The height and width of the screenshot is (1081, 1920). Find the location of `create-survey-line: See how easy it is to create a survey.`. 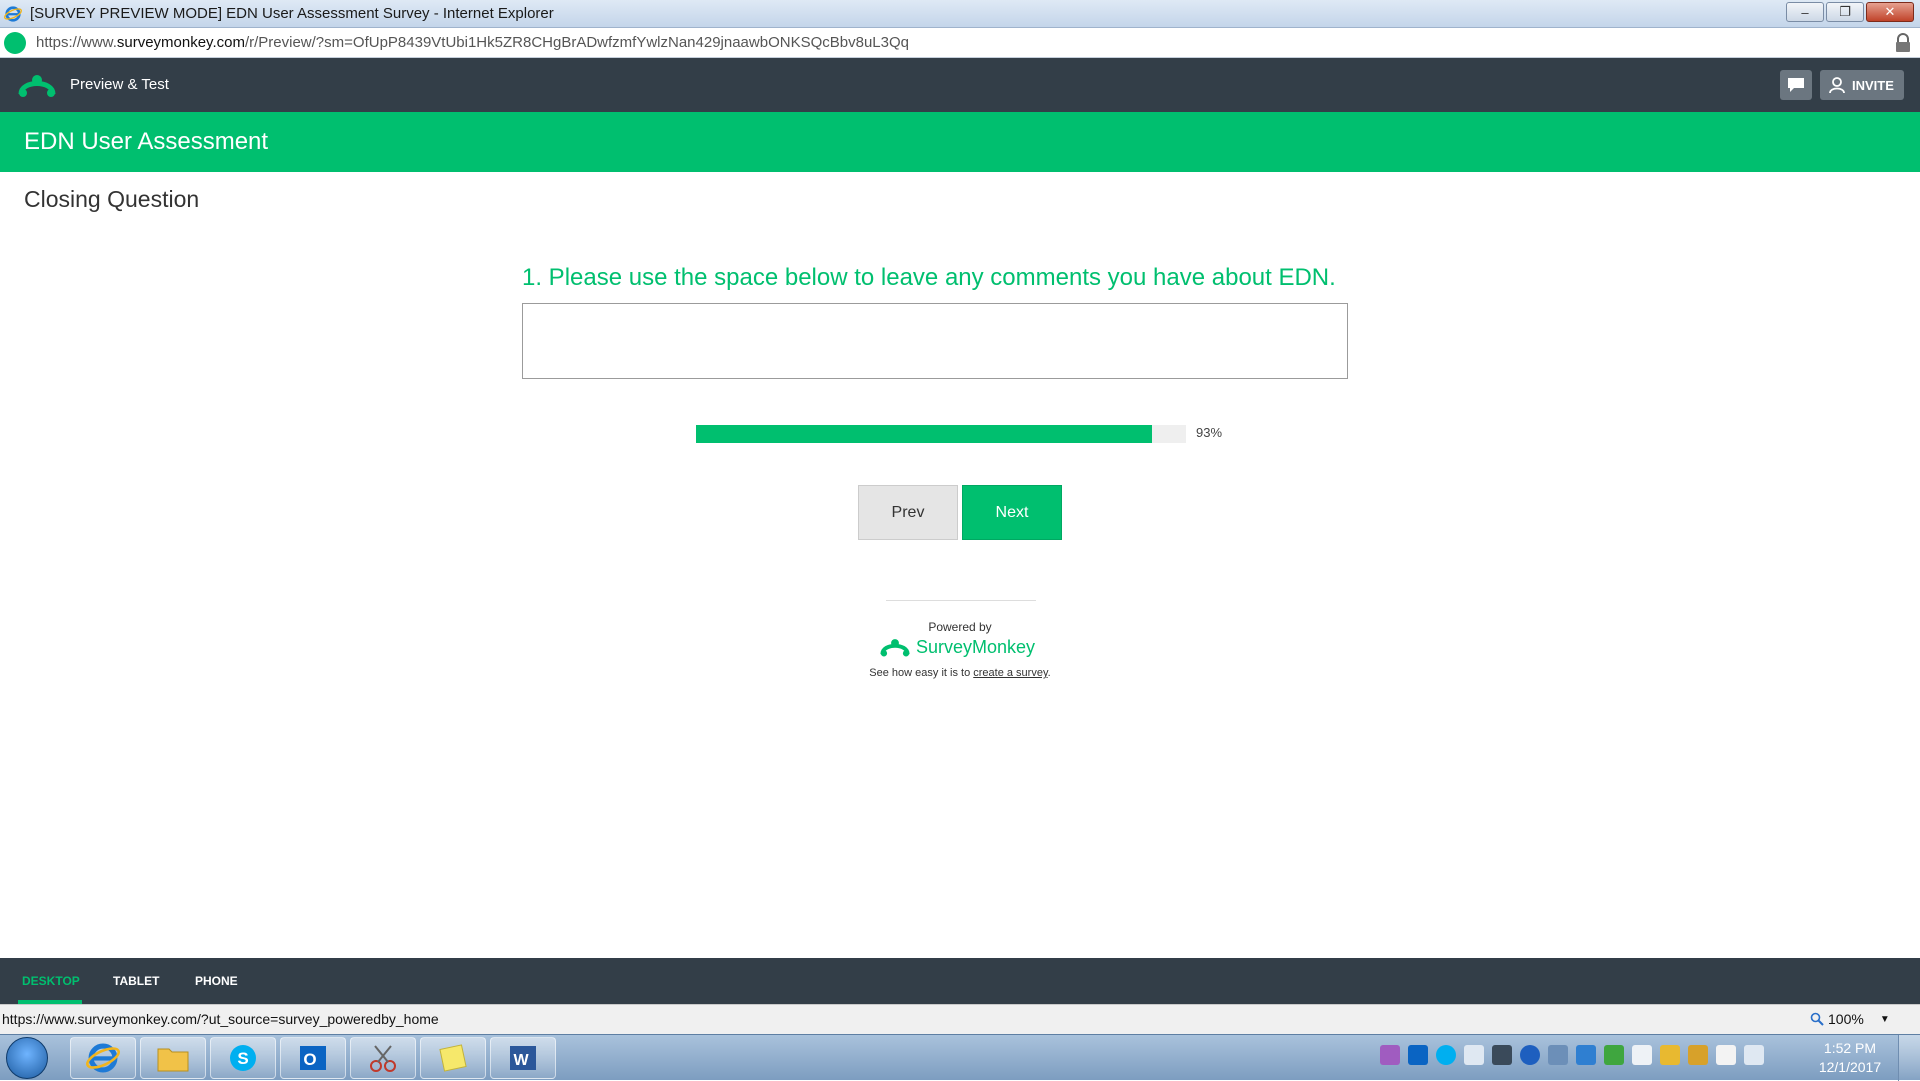

create-survey-line: See how easy it is to create a survey. is located at coordinates (960, 673).